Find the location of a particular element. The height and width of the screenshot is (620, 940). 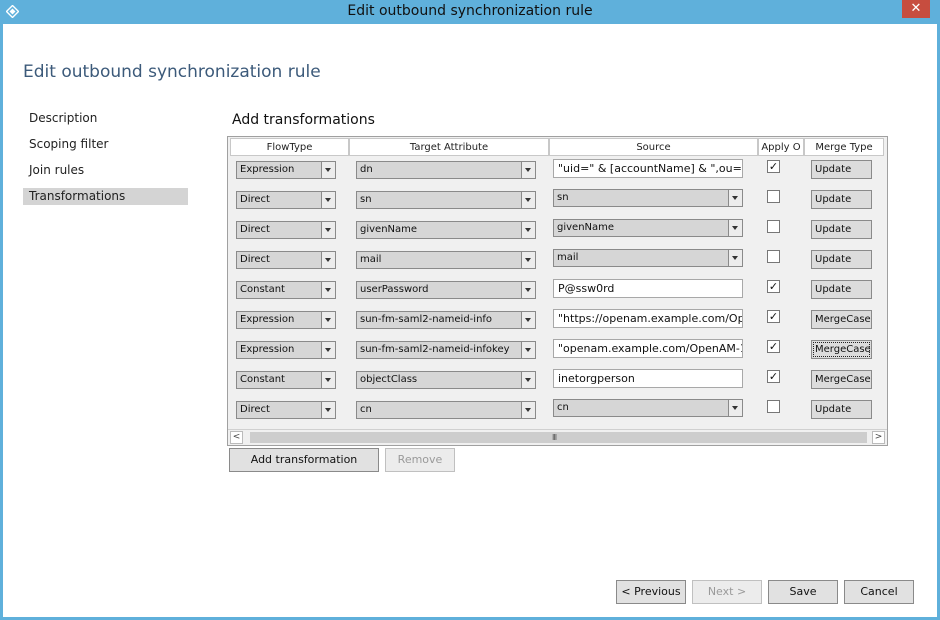

target-attribute-select: sun-fm-saml2-nameid-info is located at coordinates (446, 320).